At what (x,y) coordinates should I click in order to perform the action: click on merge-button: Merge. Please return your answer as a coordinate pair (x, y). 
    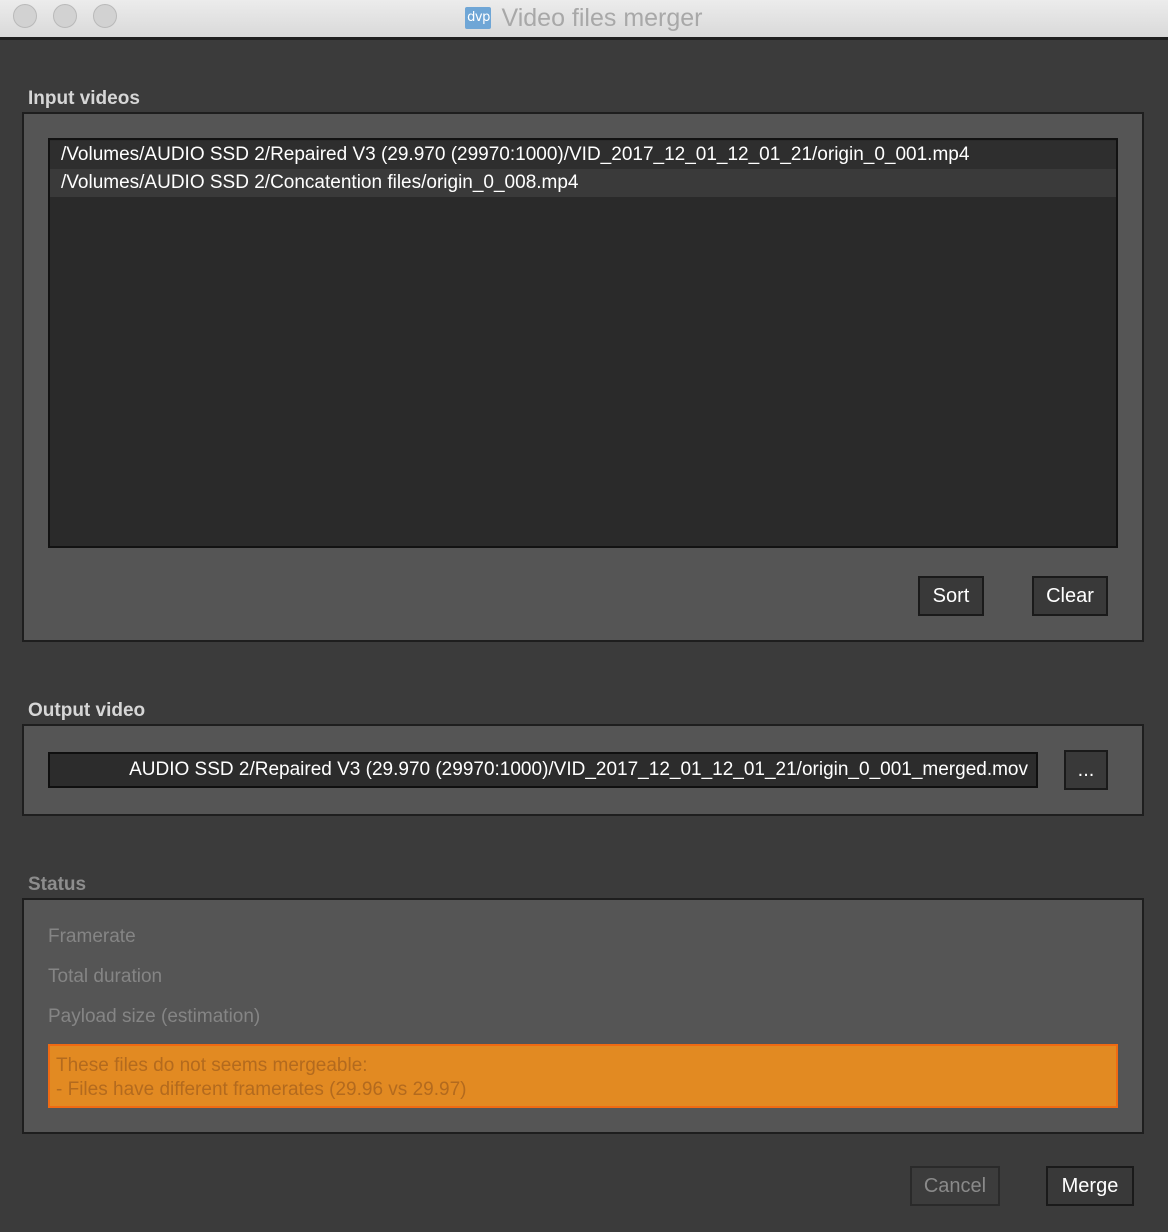
    Looking at the image, I should click on (1090, 1186).